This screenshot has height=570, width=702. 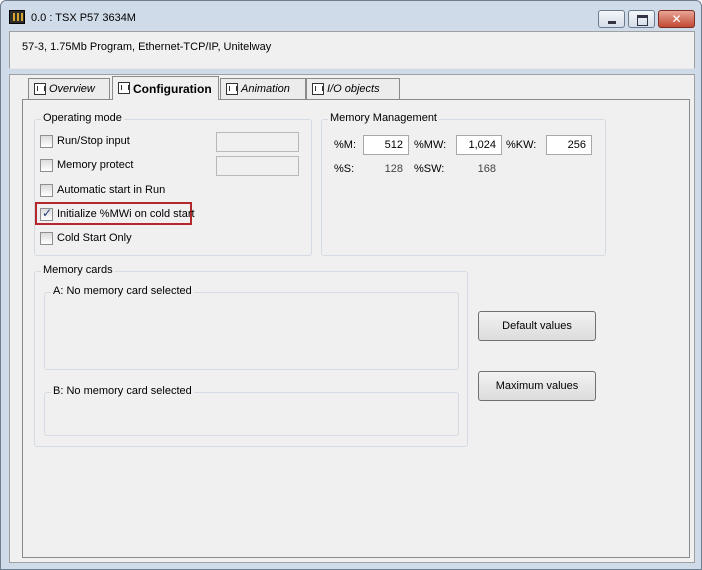 I want to click on automatic-start-checkbox: Automatic start in Run, so click(x=115, y=191).